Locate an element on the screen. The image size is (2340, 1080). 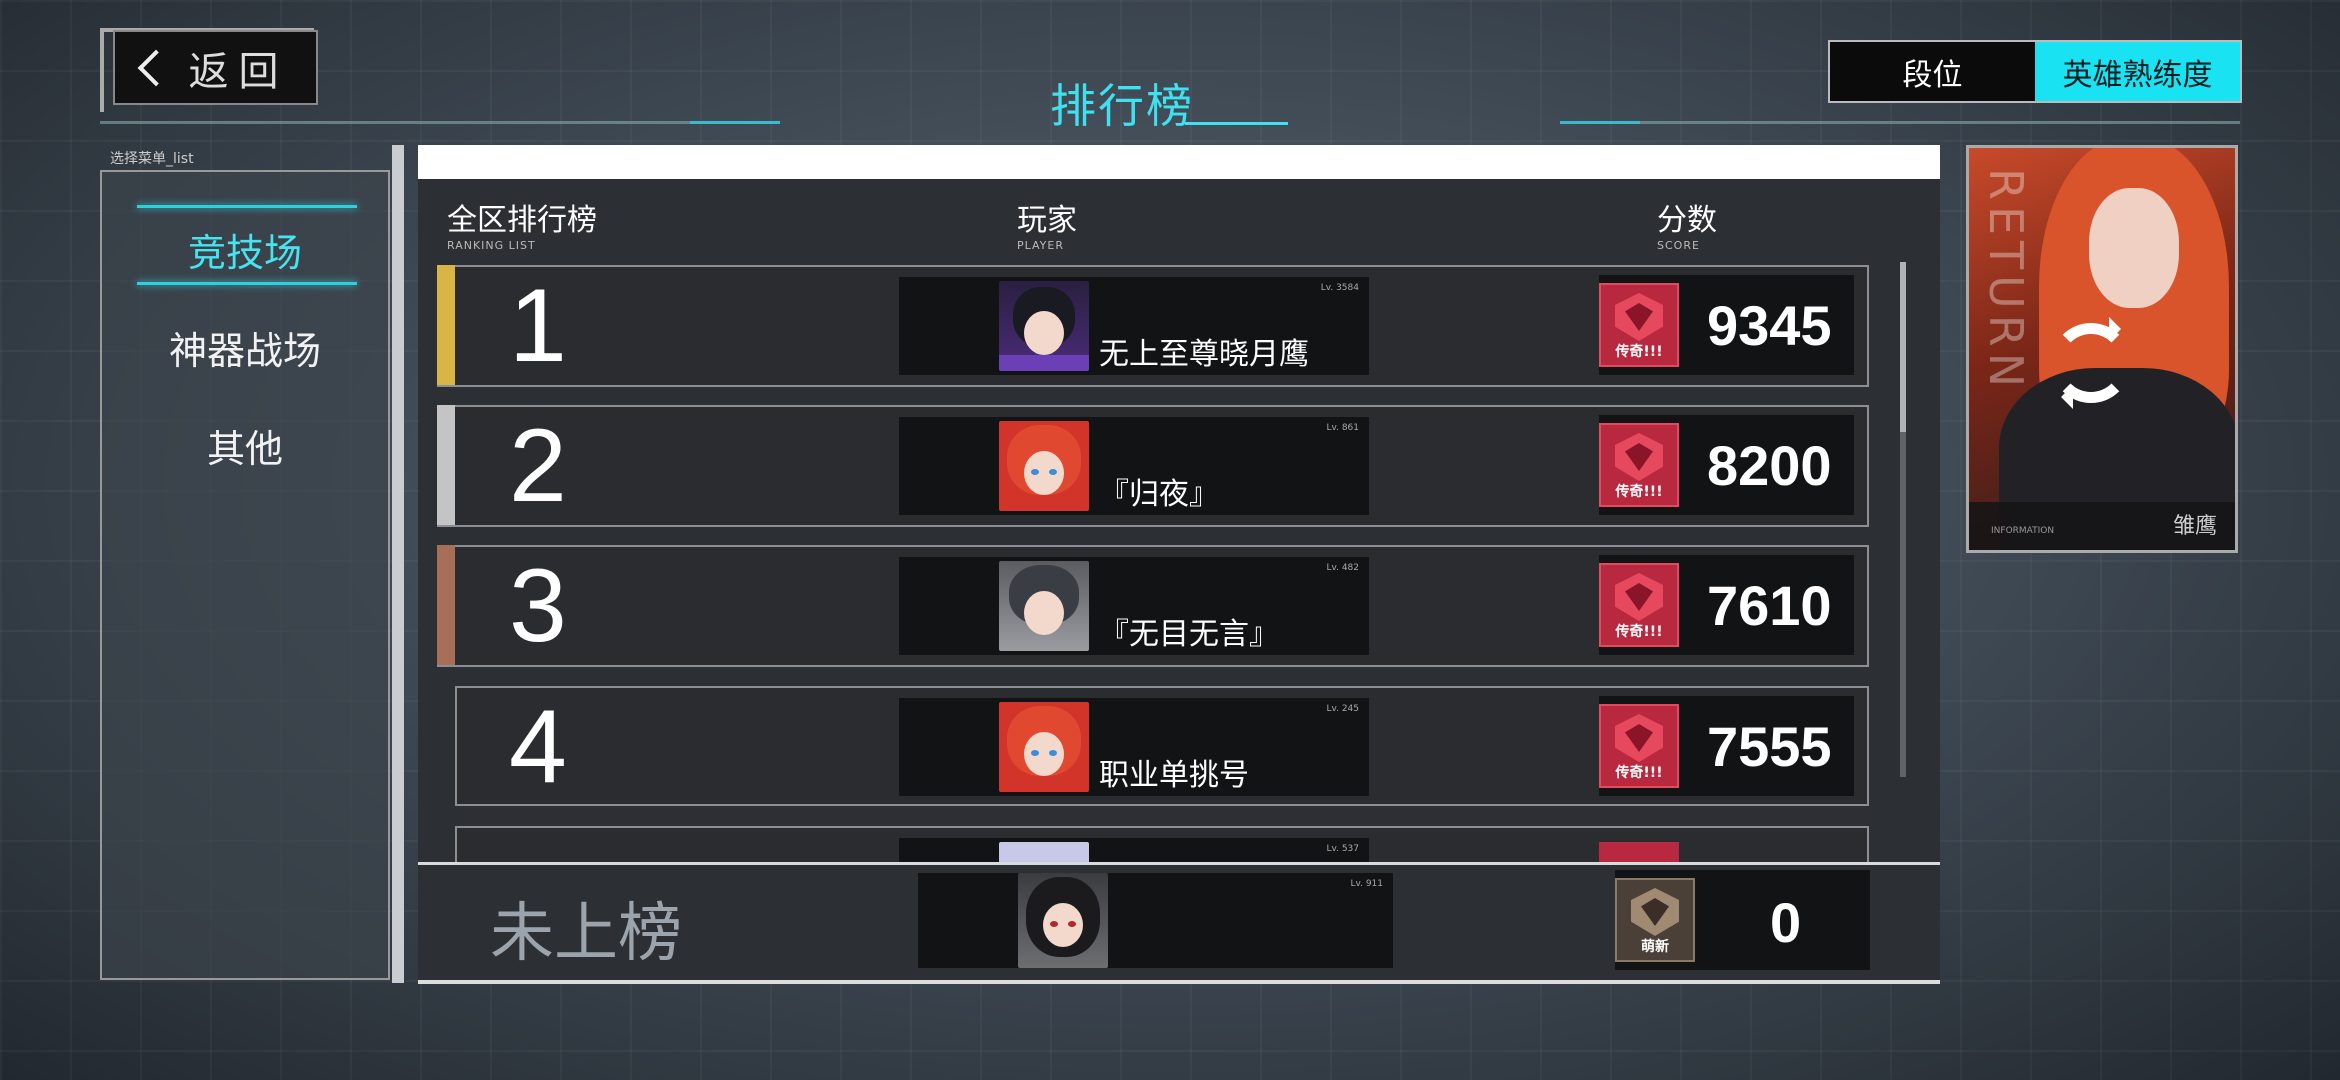
back-button-label: 返回 is located at coordinates (238, 71).